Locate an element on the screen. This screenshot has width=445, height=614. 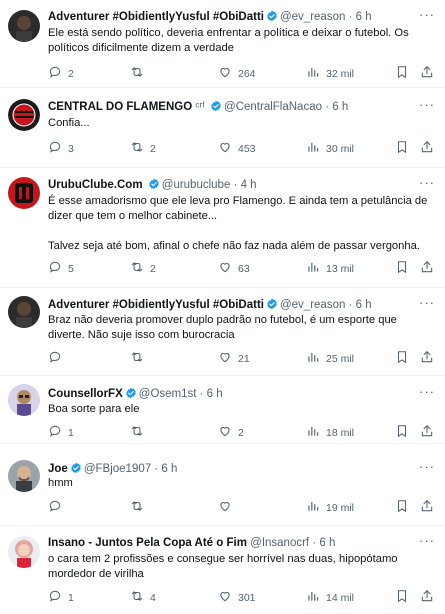
cartoon-avatar is located at coordinates (24, 400).